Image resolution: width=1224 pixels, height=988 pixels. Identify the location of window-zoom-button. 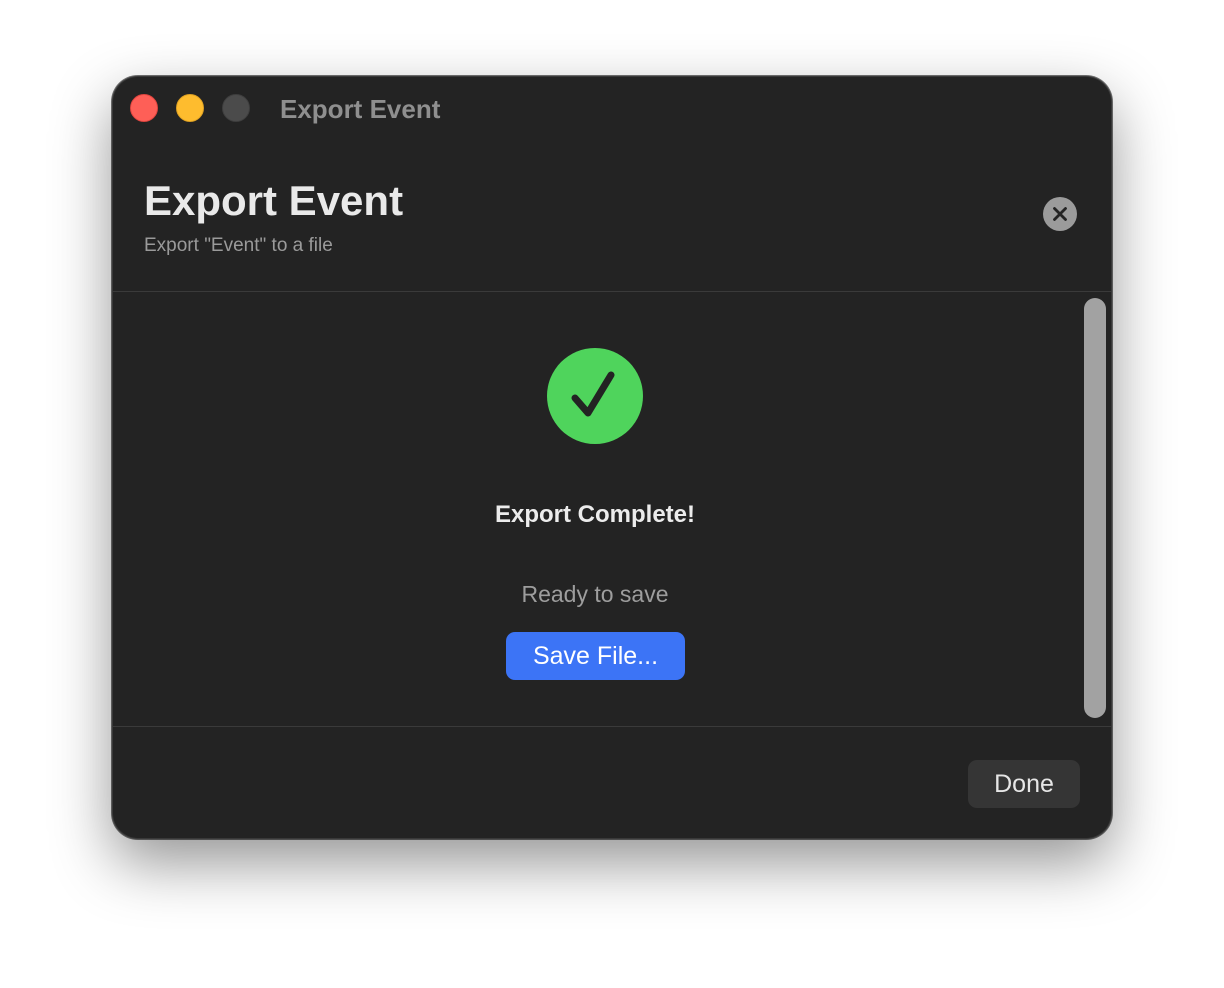
(236, 108).